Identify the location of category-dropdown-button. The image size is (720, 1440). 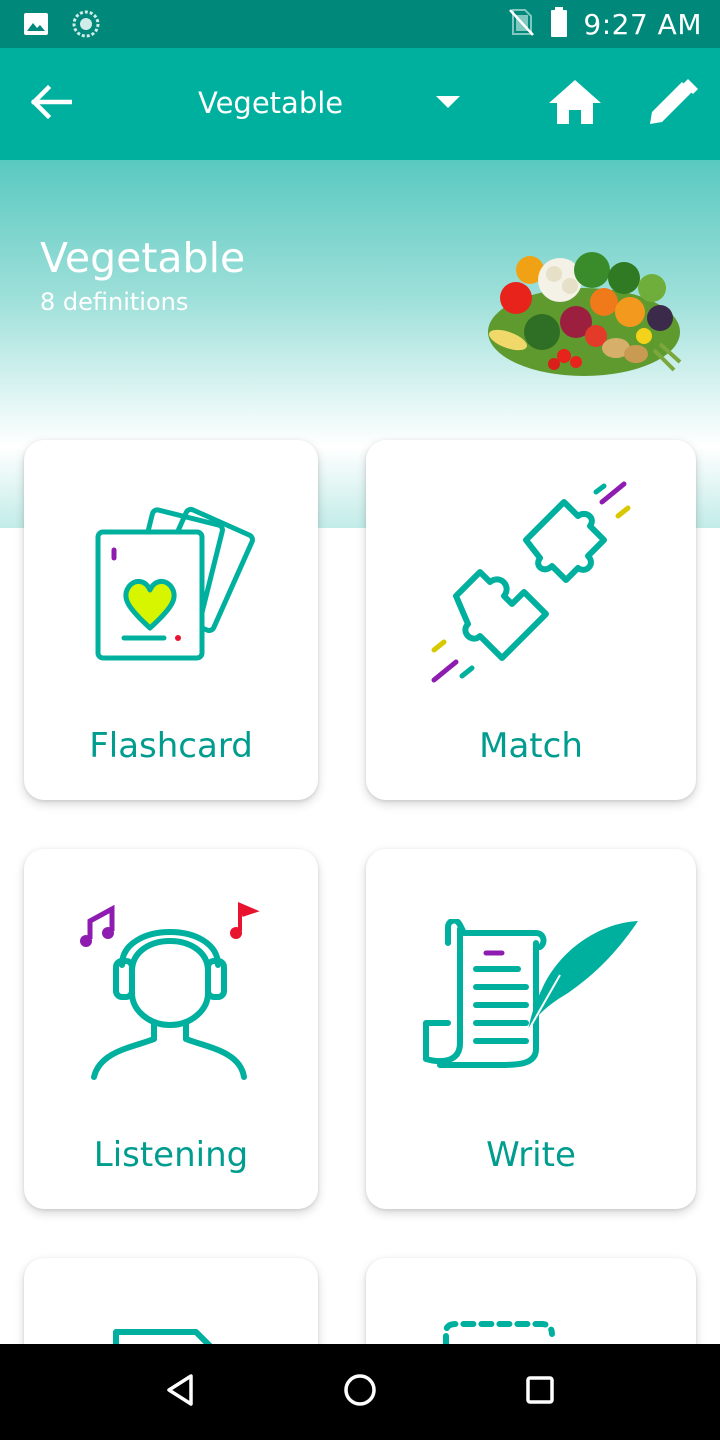
(448, 104).